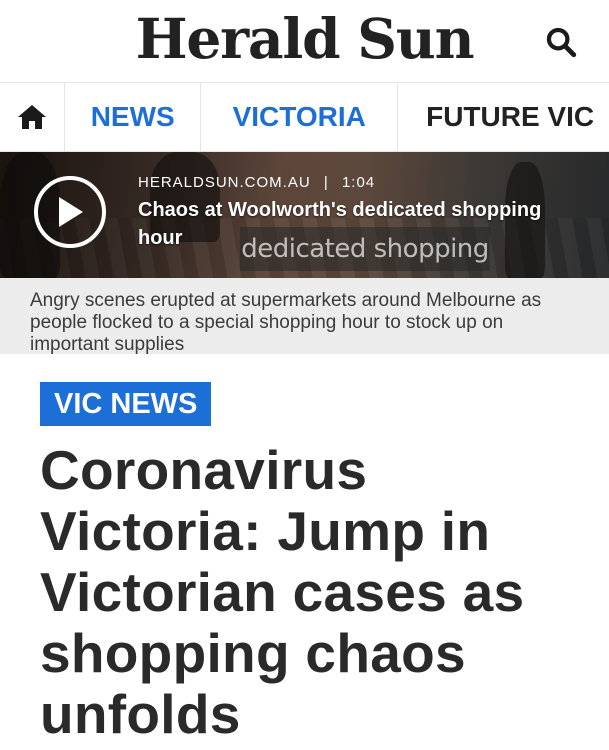  What do you see at coordinates (304, 39) in the screenshot?
I see `site-logo: Herald Sun` at bounding box center [304, 39].